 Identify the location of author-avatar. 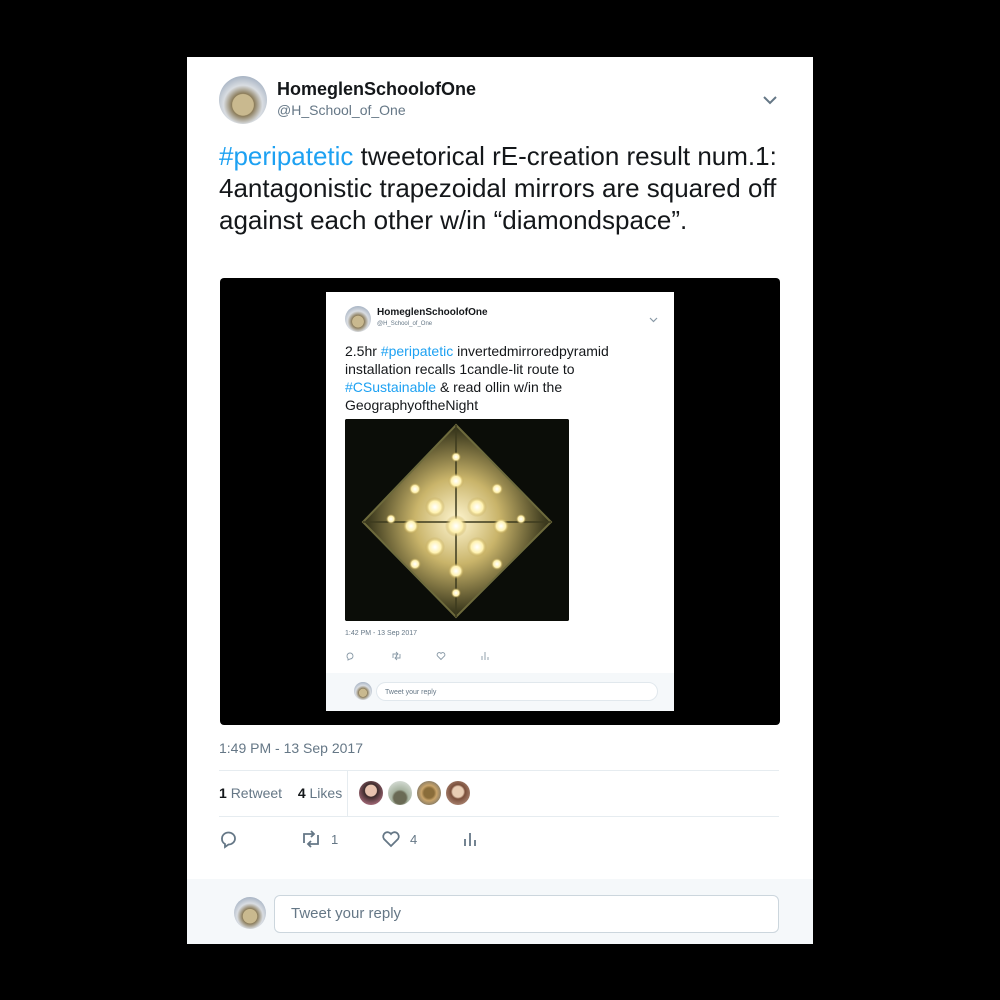
(243, 100).